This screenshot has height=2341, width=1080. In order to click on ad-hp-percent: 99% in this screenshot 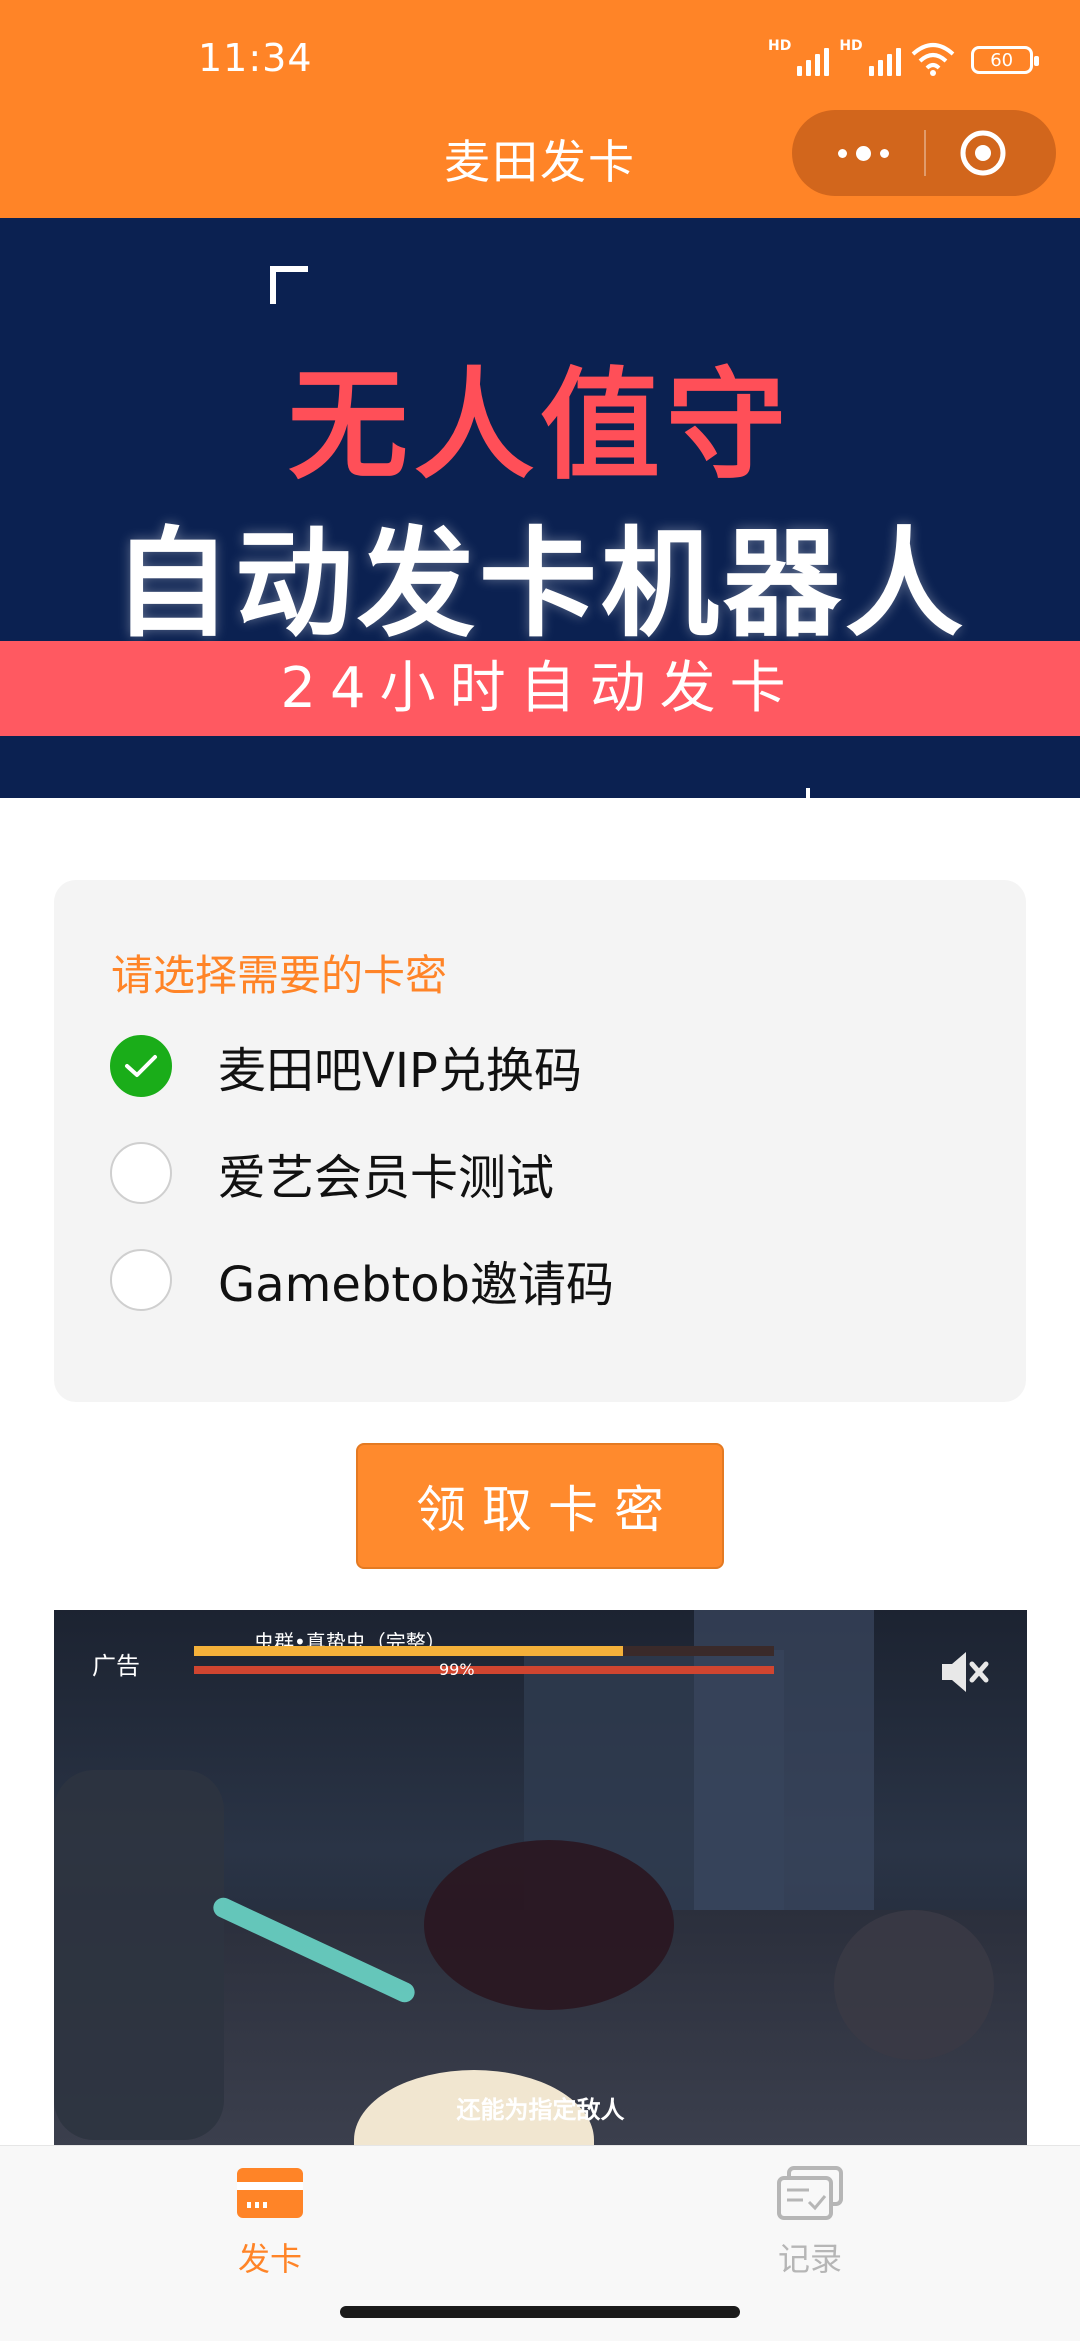, I will do `click(457, 1669)`.